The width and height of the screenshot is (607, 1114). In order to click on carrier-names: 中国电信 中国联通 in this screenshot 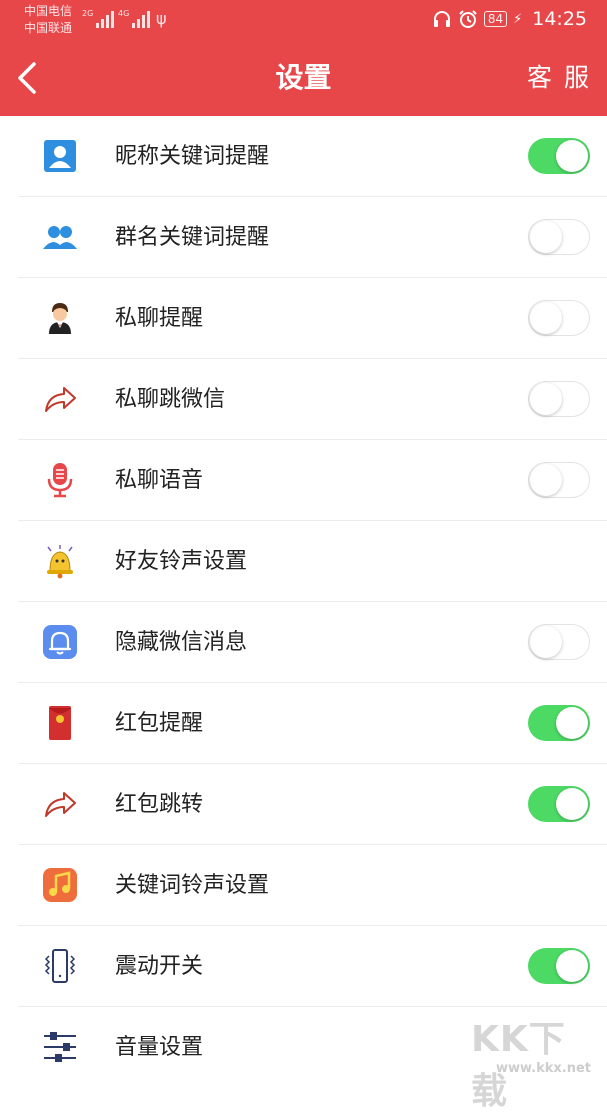, I will do `click(48, 20)`.